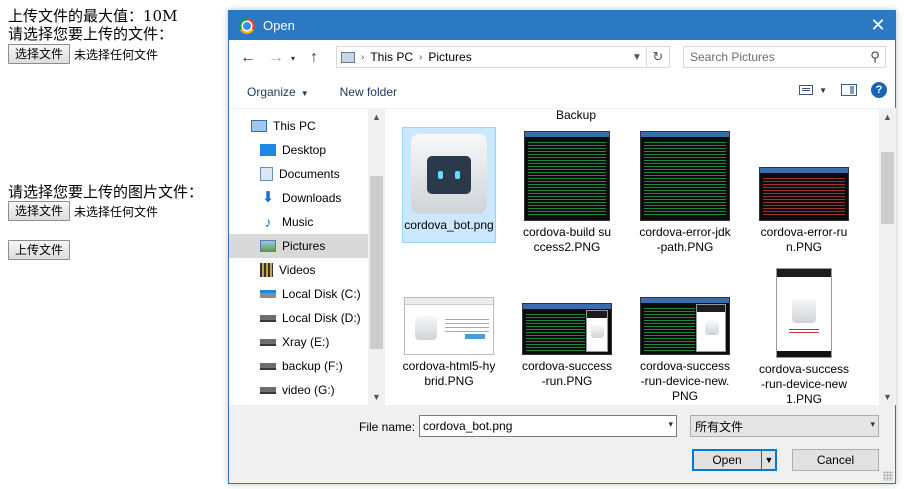 The image size is (904, 489). I want to click on file-item-cordova-success-run-device-new1: cordova-success-run-device-new1.PNG, so click(804, 334).